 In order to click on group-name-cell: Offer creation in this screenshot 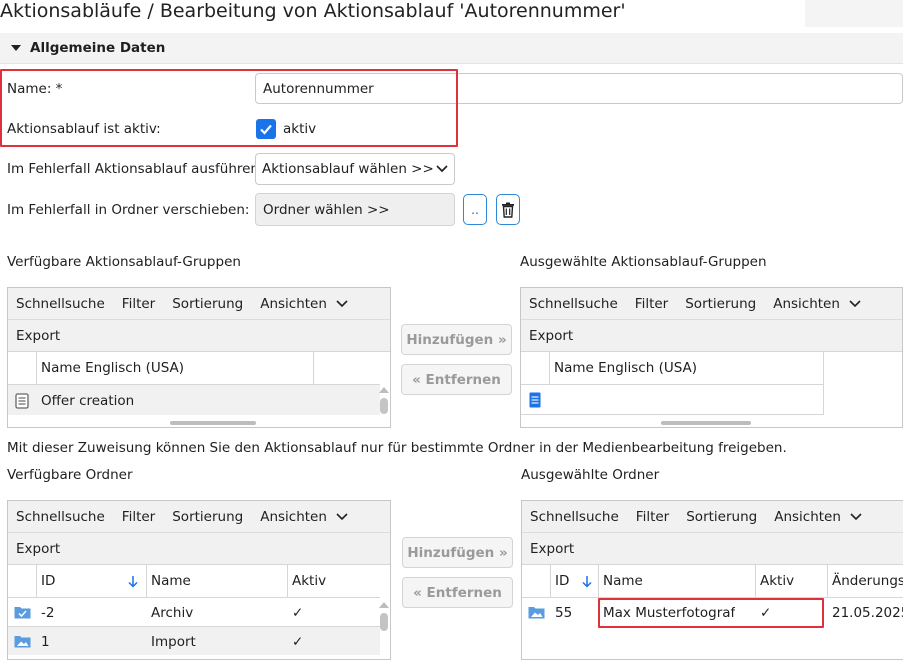, I will do `click(88, 400)`.